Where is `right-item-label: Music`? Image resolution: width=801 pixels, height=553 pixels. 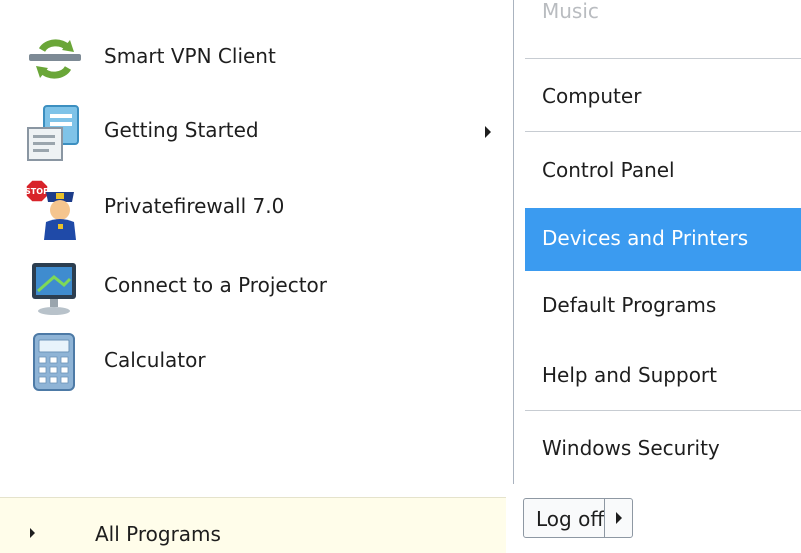 right-item-label: Music is located at coordinates (570, 11).